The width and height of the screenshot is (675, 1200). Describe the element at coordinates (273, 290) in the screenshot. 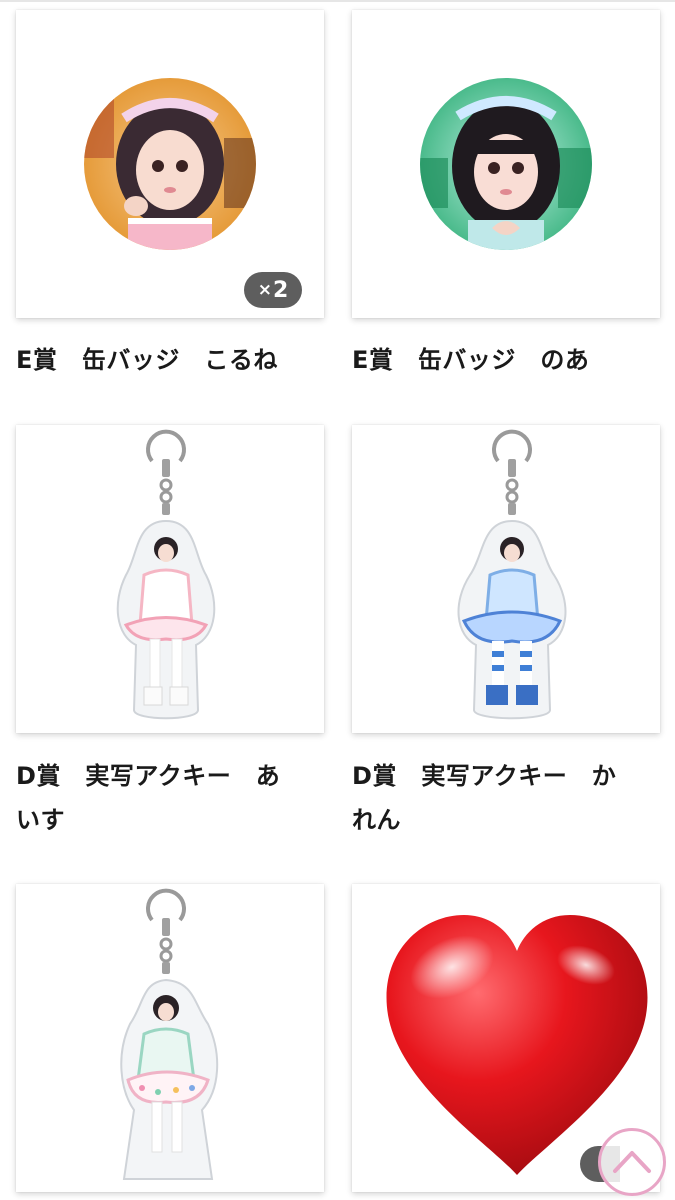

I see `quantity-badge: × 2` at that location.